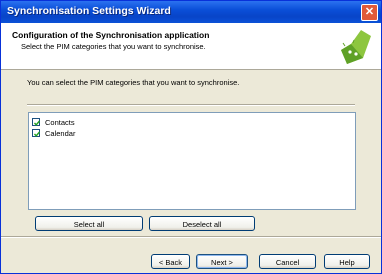  I want to click on title-bar: Synchronisation Settings Wizard ✕, so click(191, 12).